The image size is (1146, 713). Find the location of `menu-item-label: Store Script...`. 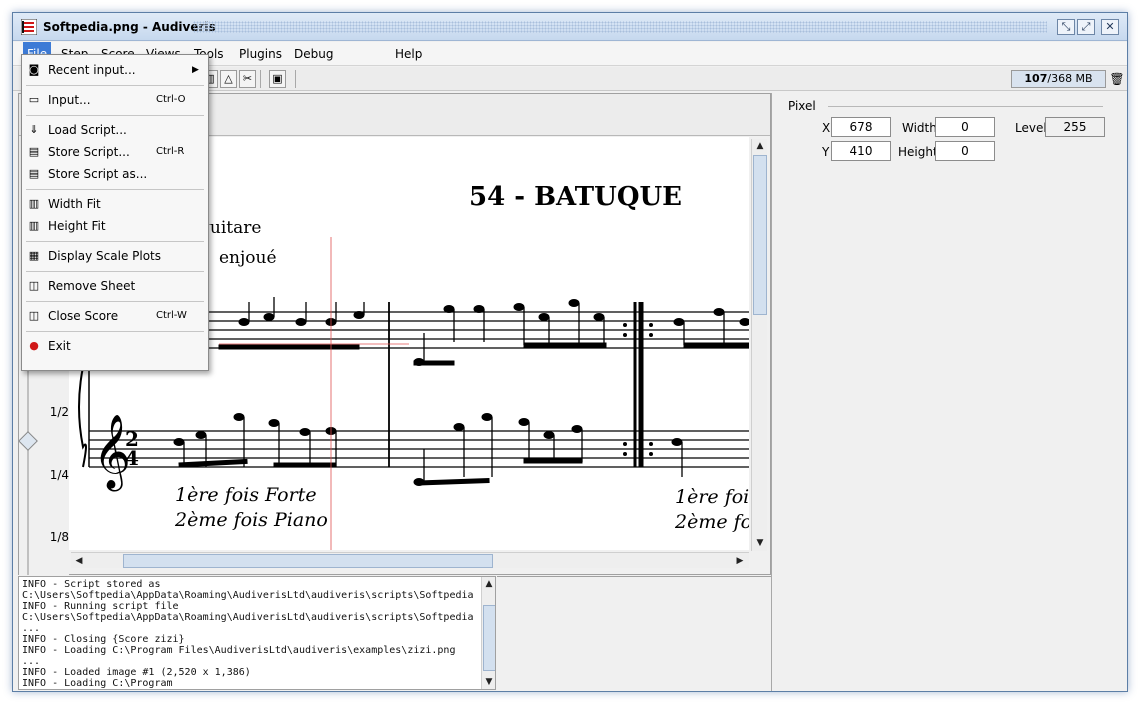

menu-item-label: Store Script... is located at coordinates (89, 152).